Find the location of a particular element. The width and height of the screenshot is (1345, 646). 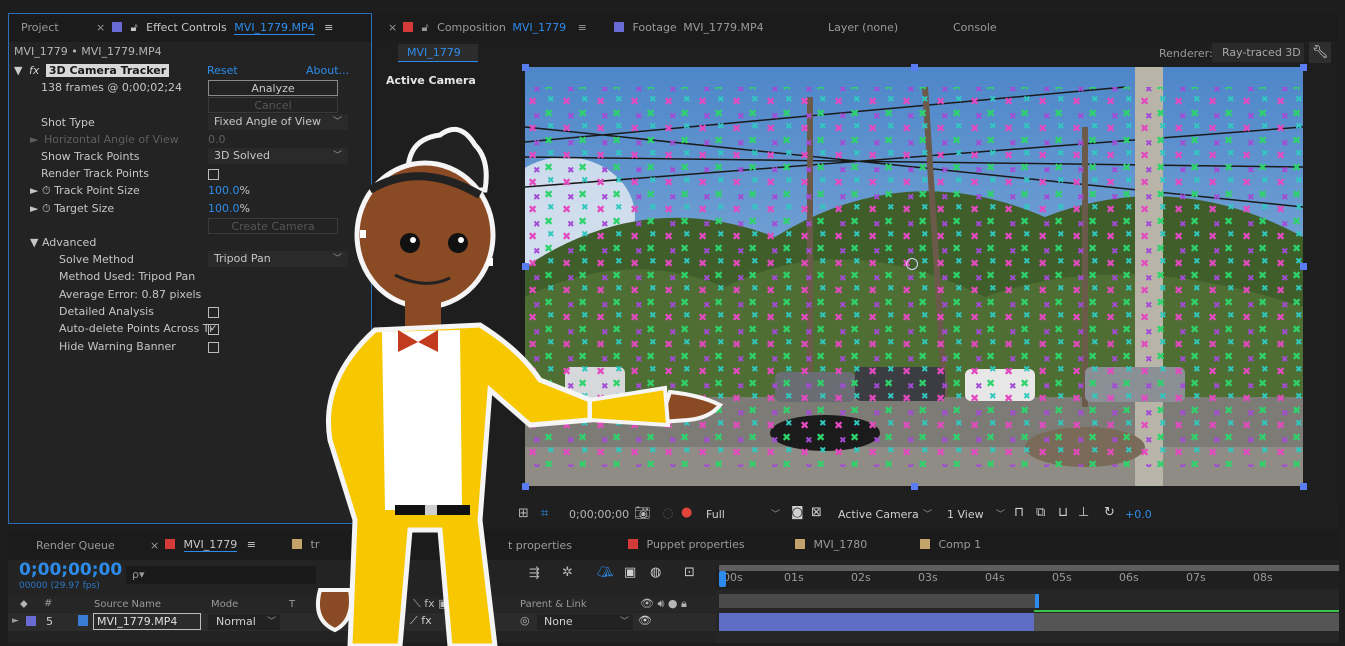

auto-delete-checkbox: ✓ is located at coordinates (213, 329).